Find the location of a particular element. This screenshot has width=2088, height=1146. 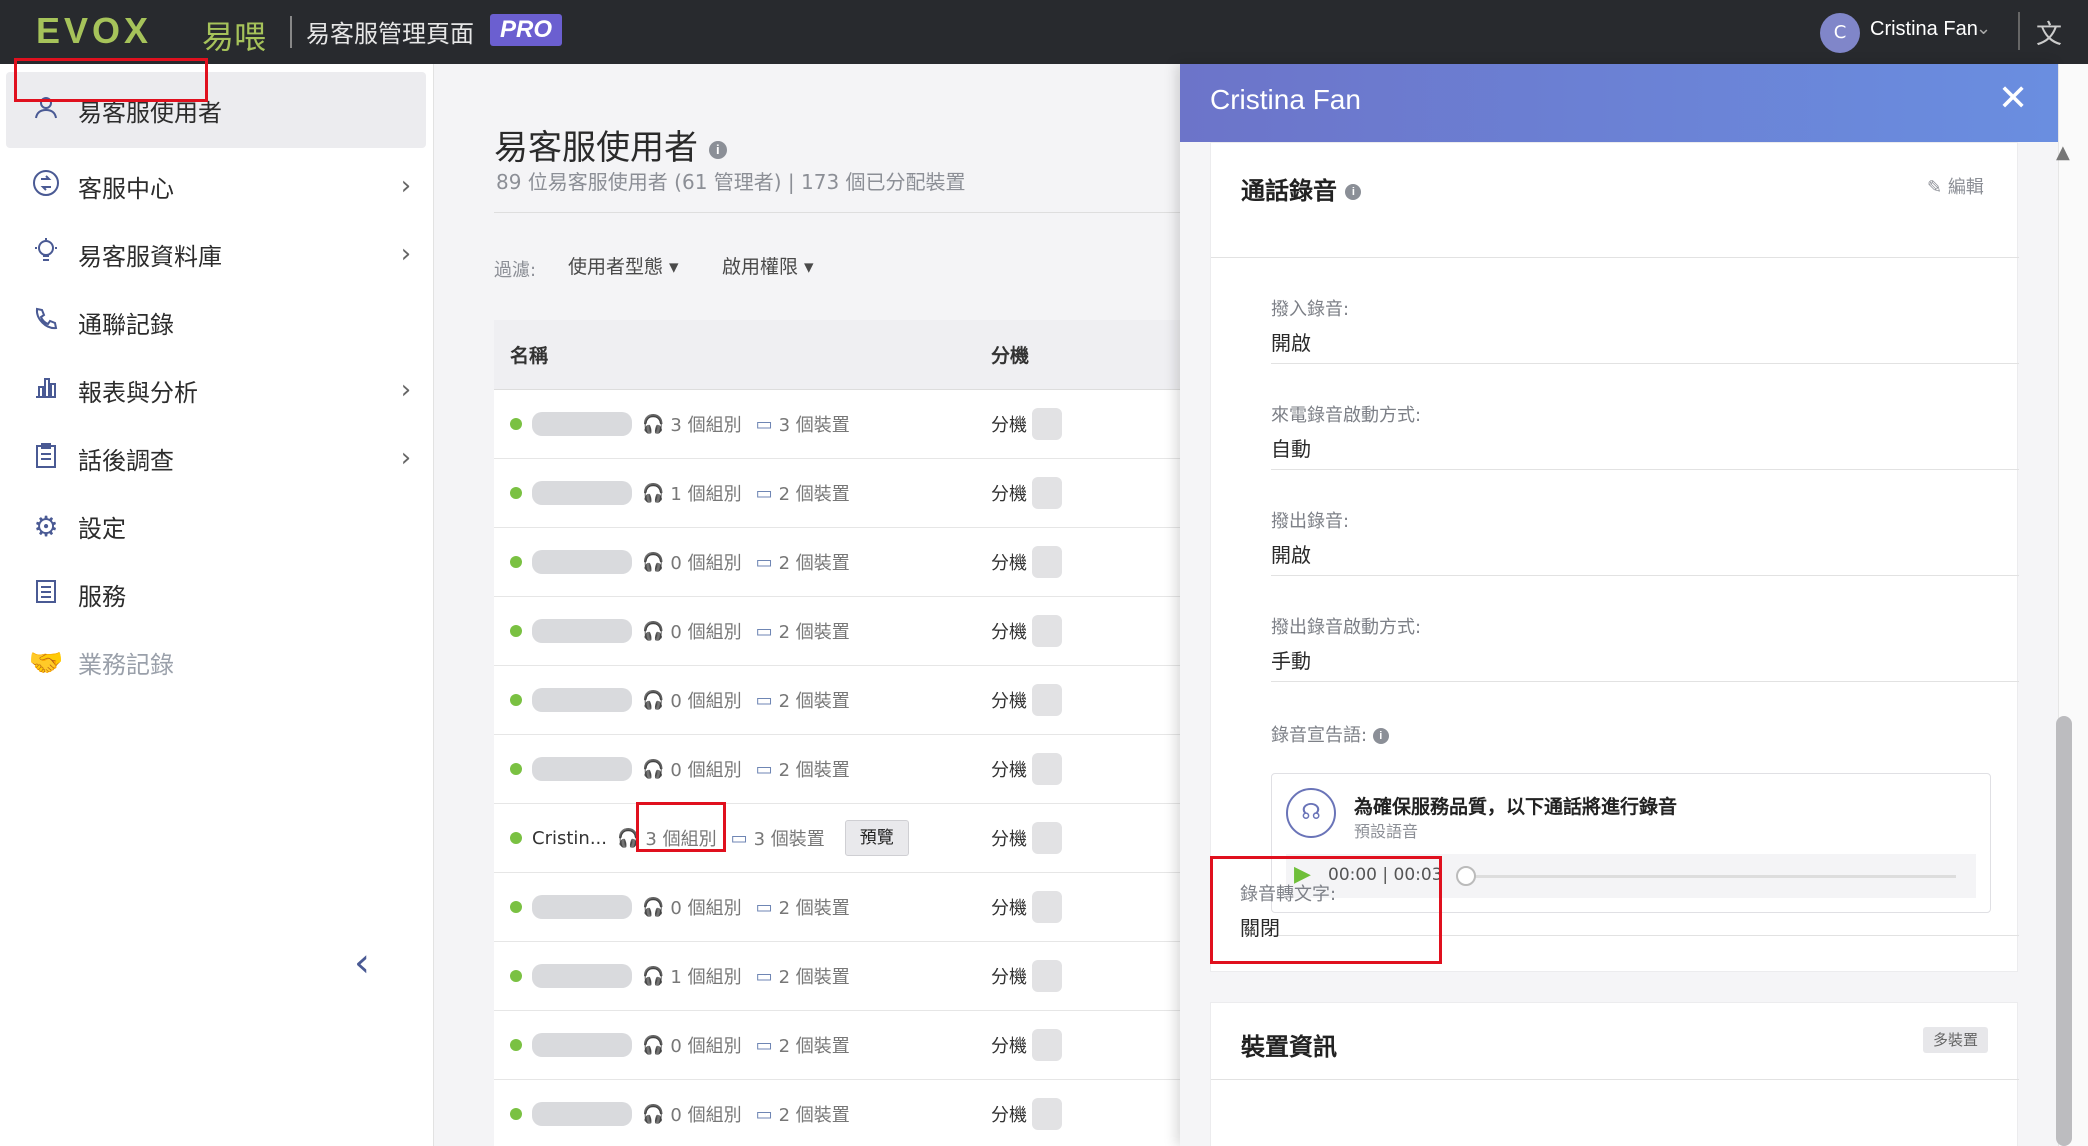

topbar-separator is located at coordinates (2019, 31).